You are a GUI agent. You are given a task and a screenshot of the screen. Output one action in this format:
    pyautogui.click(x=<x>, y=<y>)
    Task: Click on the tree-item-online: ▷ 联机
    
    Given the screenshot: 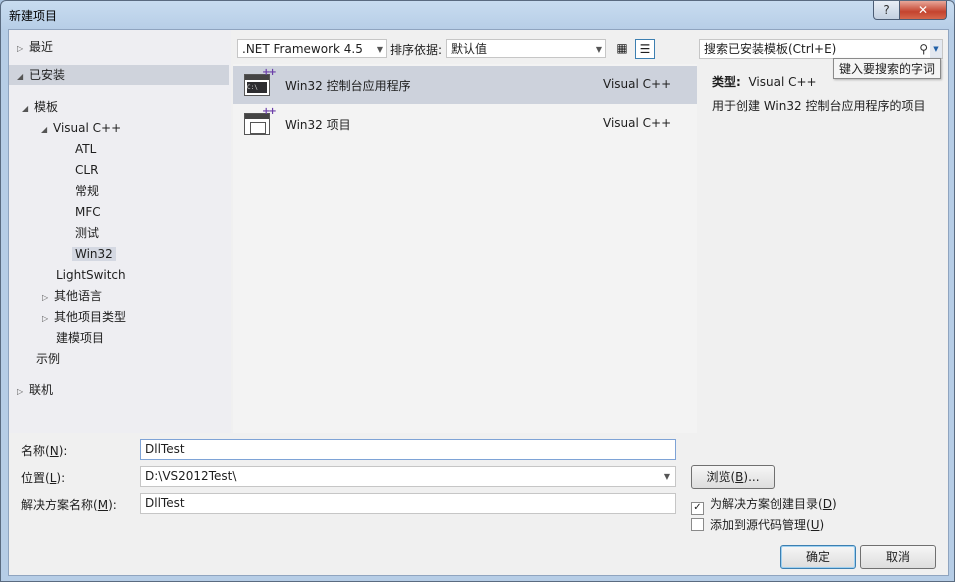 What is the action you would take?
    pyautogui.click(x=35, y=390)
    